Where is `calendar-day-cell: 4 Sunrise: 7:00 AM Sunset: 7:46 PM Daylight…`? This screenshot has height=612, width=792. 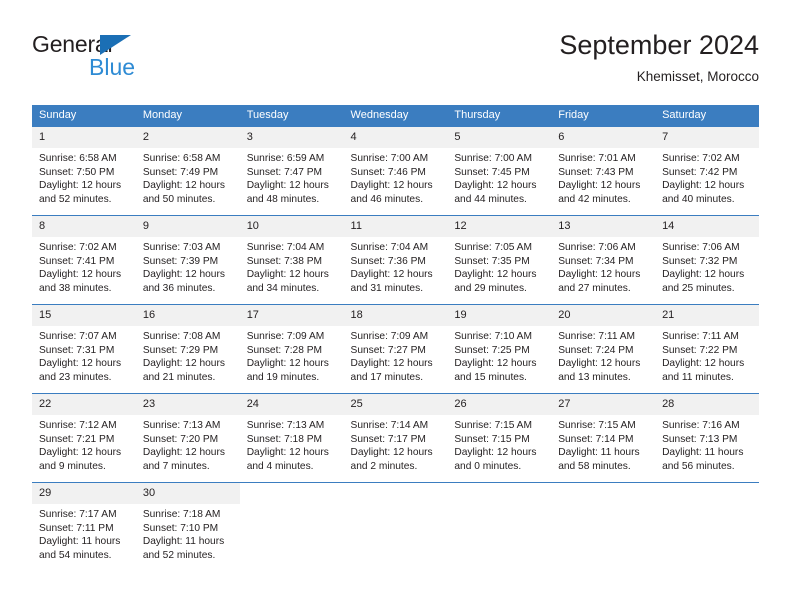
calendar-day-cell: 4 Sunrise: 7:00 AM Sunset: 7:46 PM Daylight… is located at coordinates (395, 171).